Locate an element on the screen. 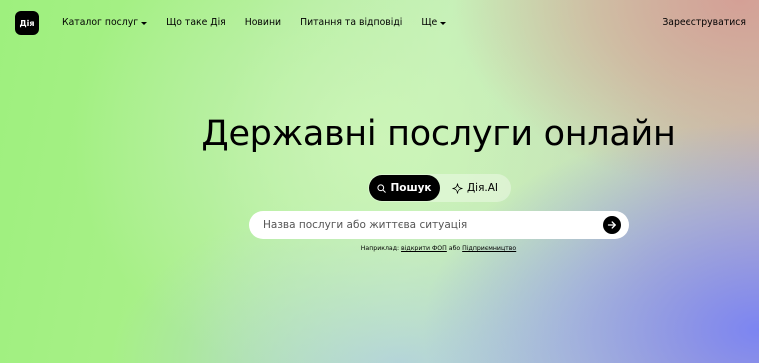 The height and width of the screenshot is (363, 759). nav-item-label: Що таке Дія is located at coordinates (196, 22).